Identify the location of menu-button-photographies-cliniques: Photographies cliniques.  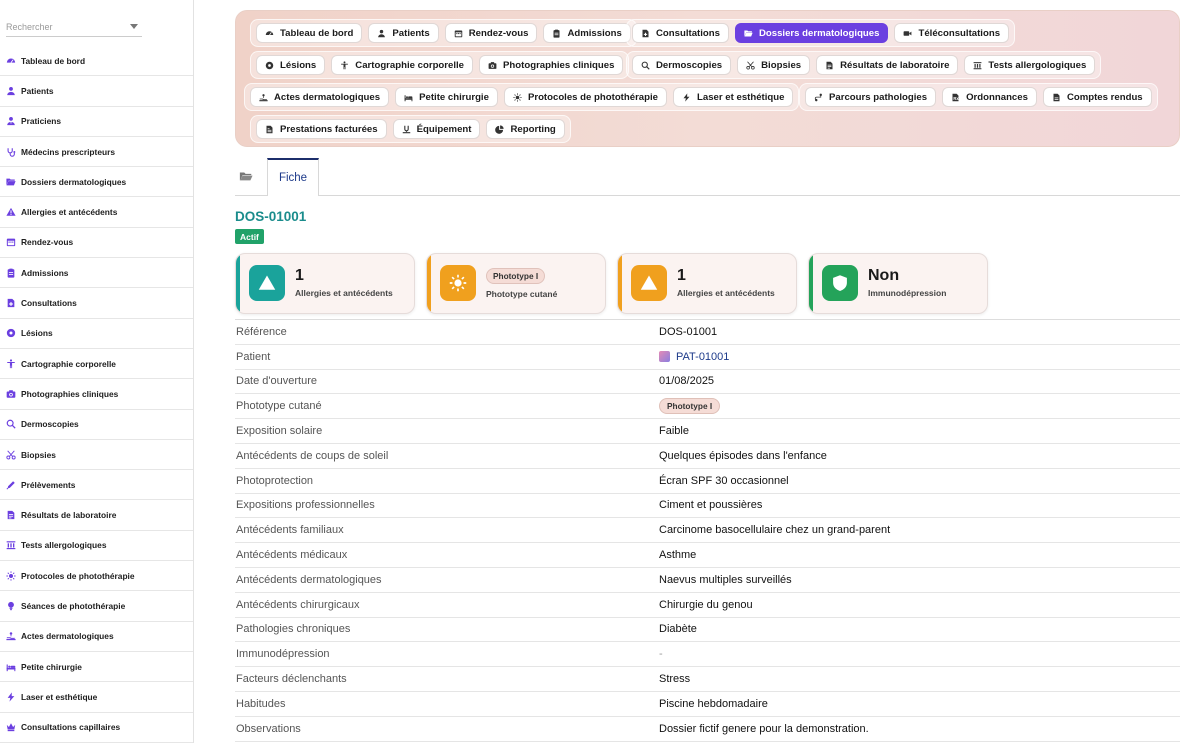
(551, 65).